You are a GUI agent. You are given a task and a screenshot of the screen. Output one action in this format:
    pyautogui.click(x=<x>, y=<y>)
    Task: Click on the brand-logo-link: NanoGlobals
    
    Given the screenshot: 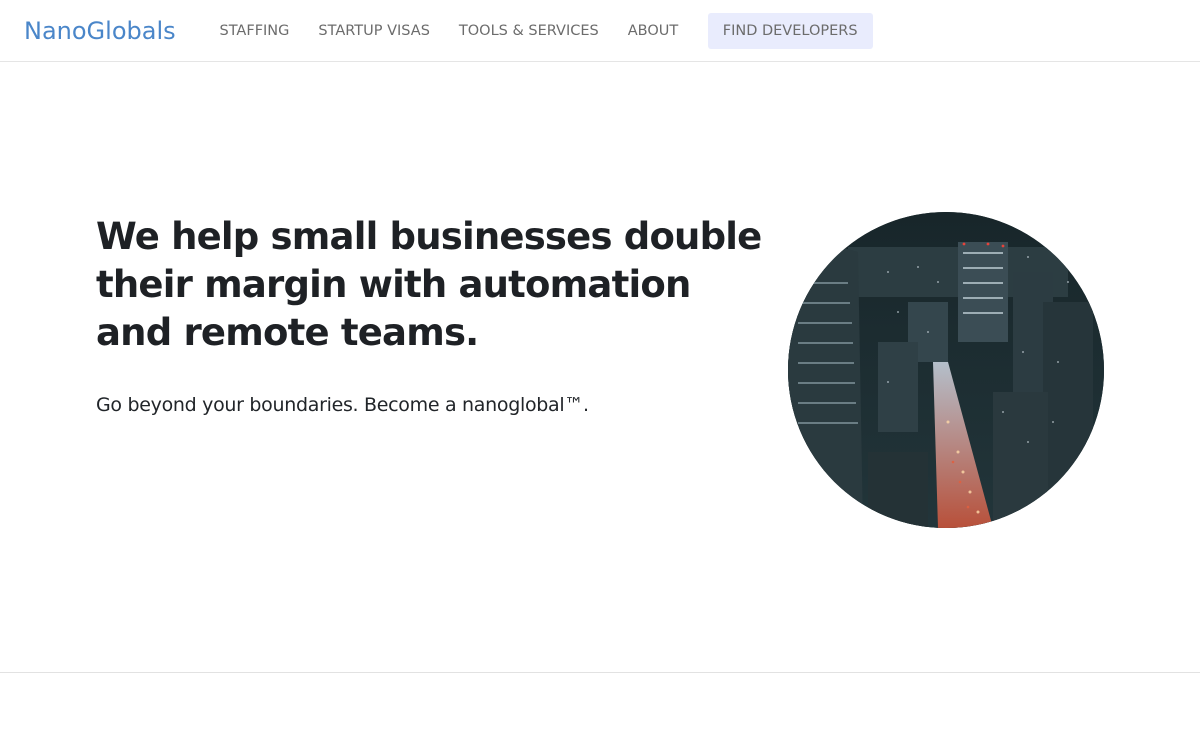 What is the action you would take?
    pyautogui.click(x=100, y=31)
    